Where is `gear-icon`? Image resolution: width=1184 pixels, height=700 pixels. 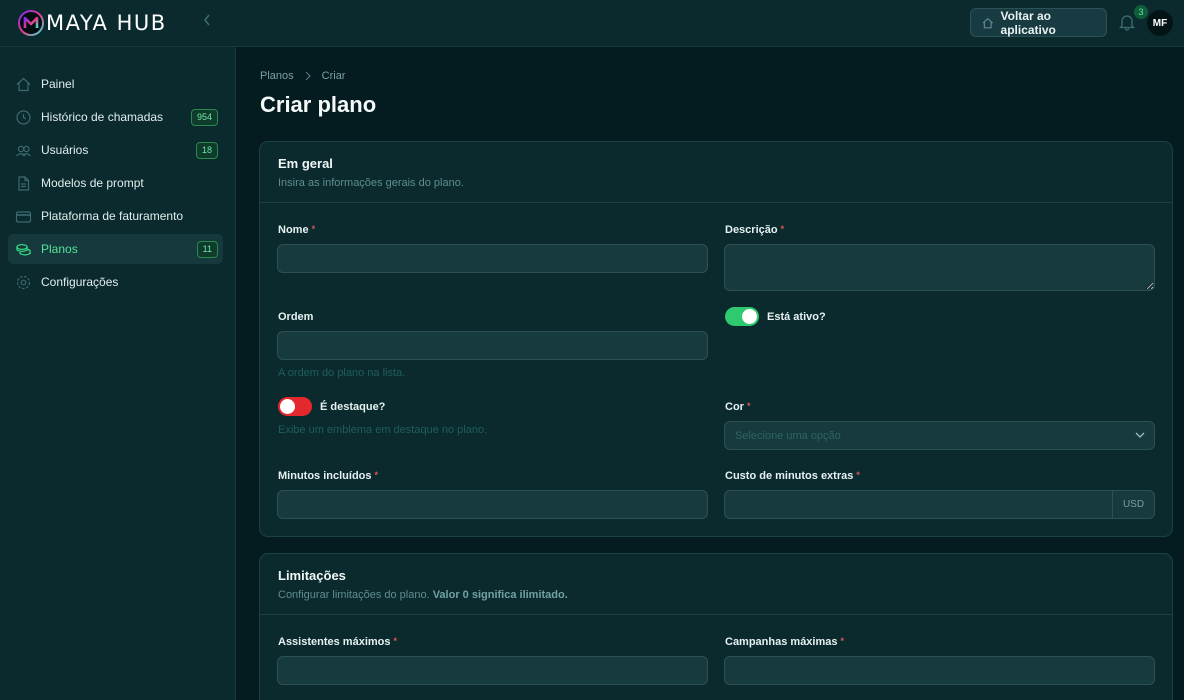 gear-icon is located at coordinates (23, 282).